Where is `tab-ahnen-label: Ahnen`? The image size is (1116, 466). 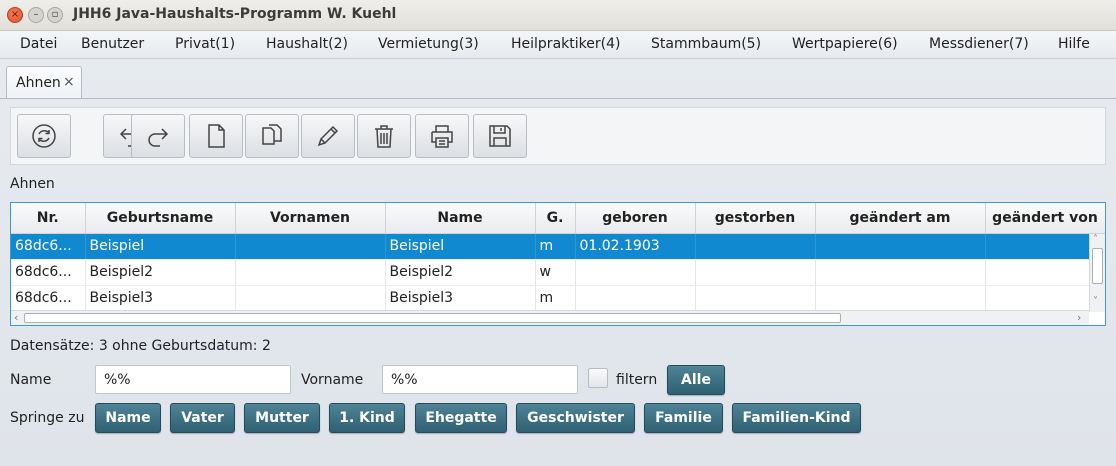
tab-ahnen-label: Ahnen is located at coordinates (38, 83).